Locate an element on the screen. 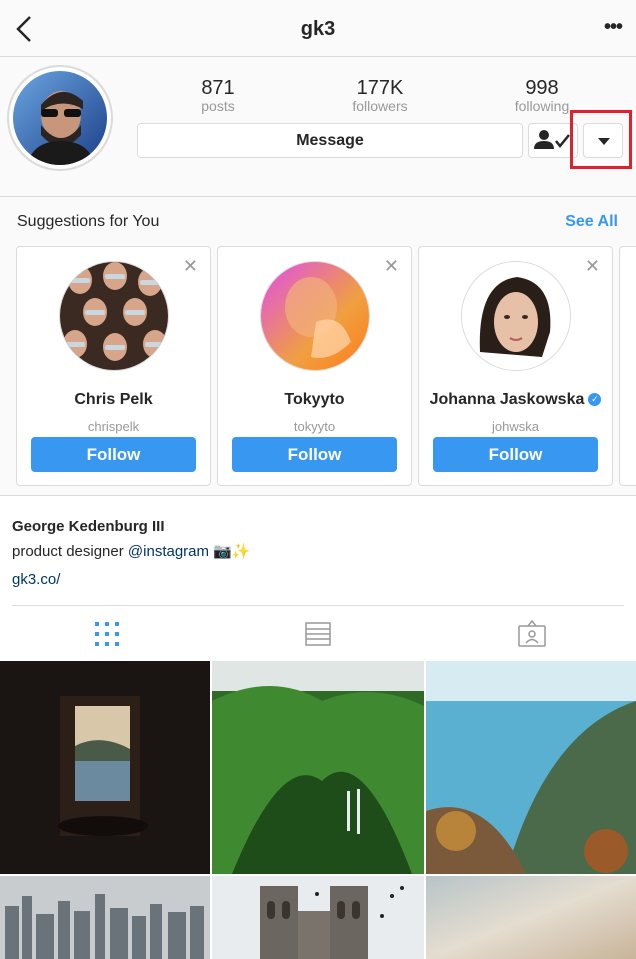 The height and width of the screenshot is (959, 636). caret-down-icon is located at coordinates (604, 141).